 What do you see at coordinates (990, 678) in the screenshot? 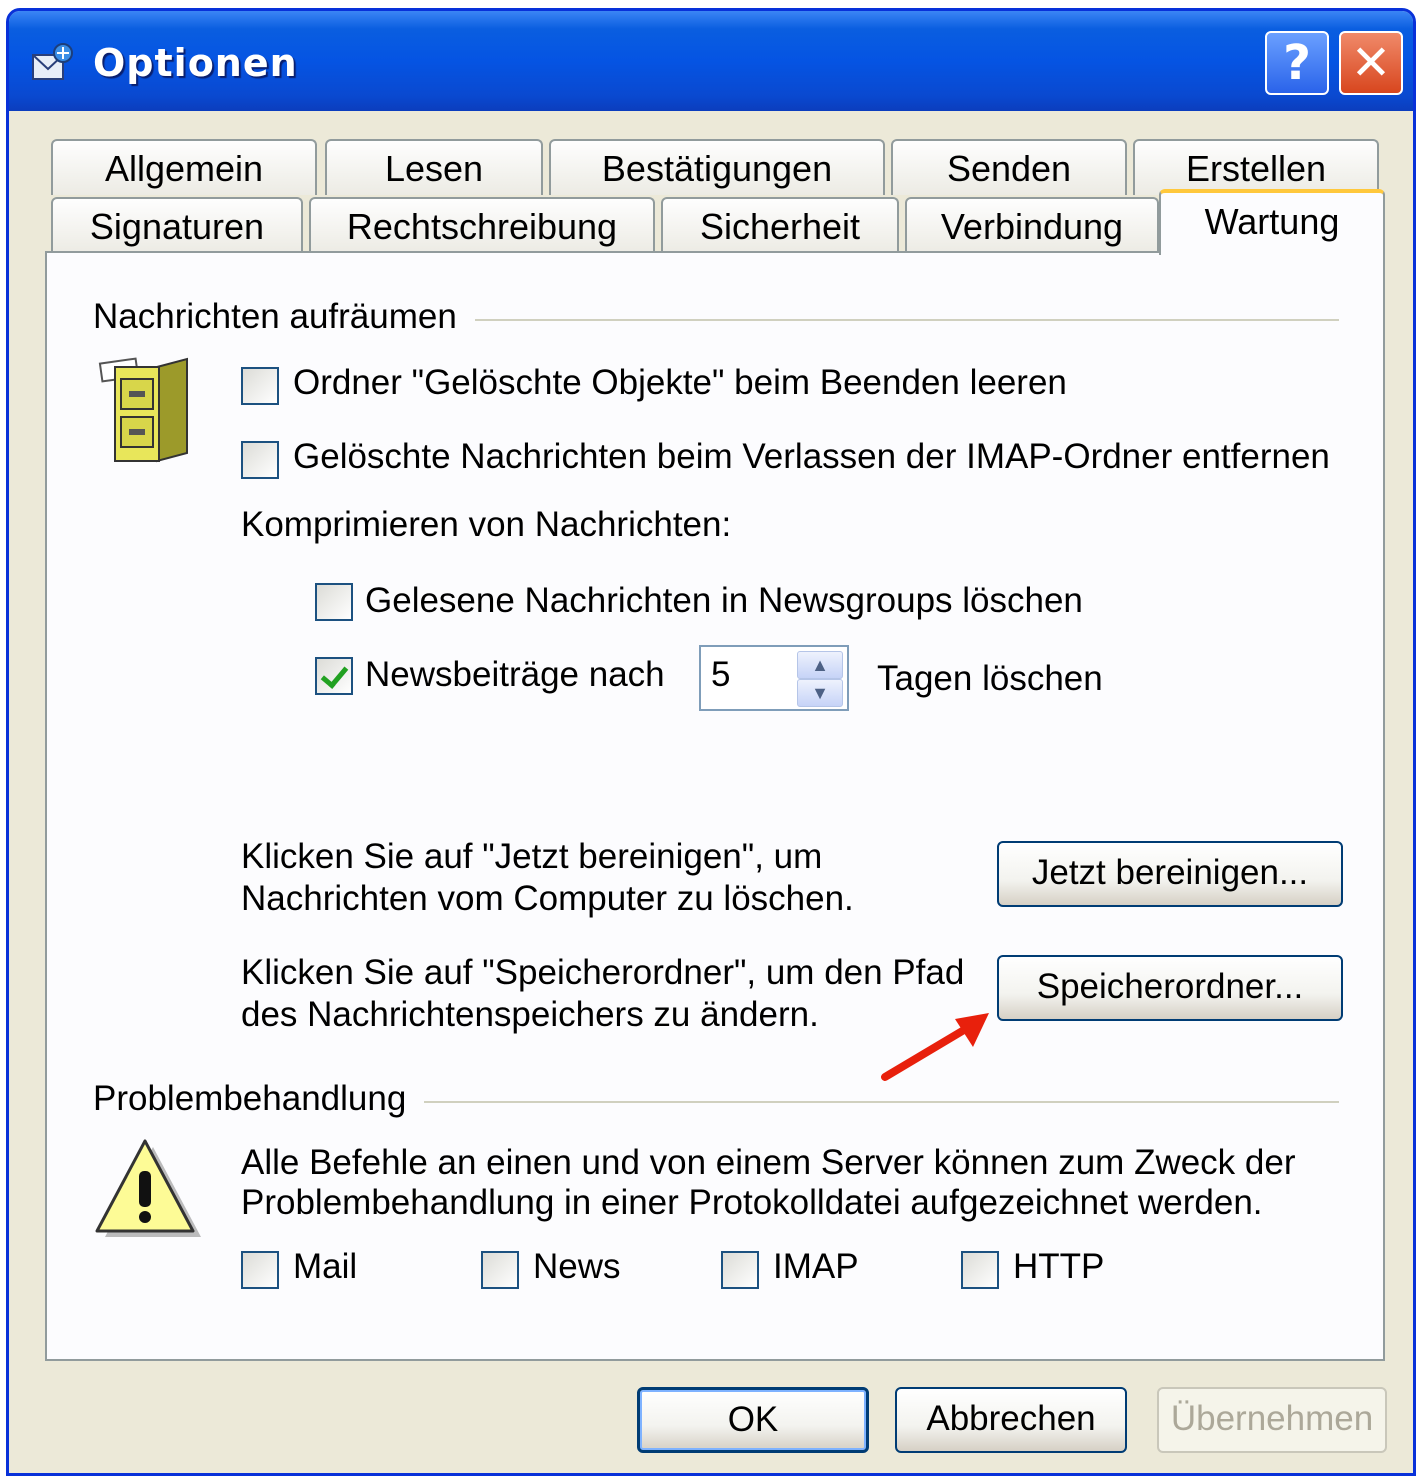
I see `days-suffix-label: Tagen löschen` at bounding box center [990, 678].